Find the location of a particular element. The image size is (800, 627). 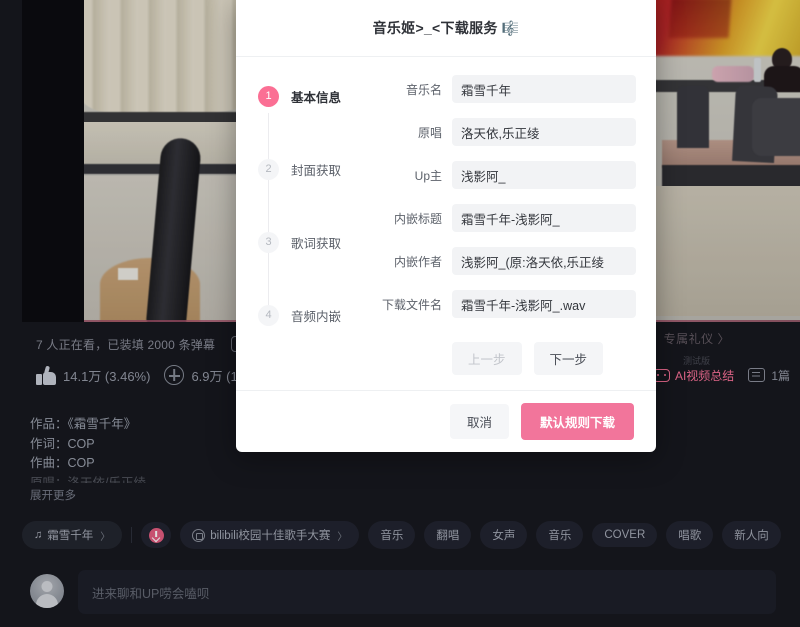

dialog-header: 音乐姬>_<下载服务 🎼 is located at coordinates (446, 28).